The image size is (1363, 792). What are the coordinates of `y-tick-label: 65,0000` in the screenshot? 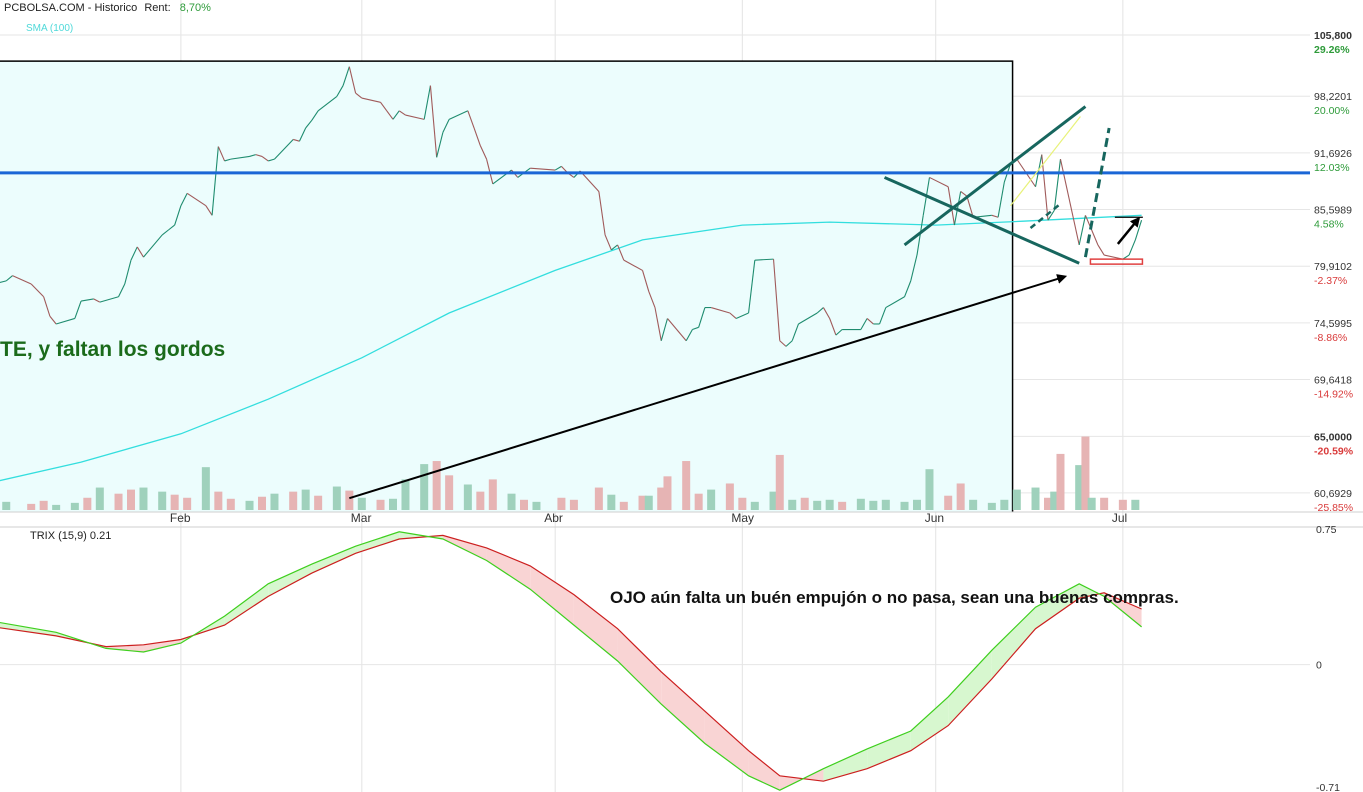 It's located at (1333, 437).